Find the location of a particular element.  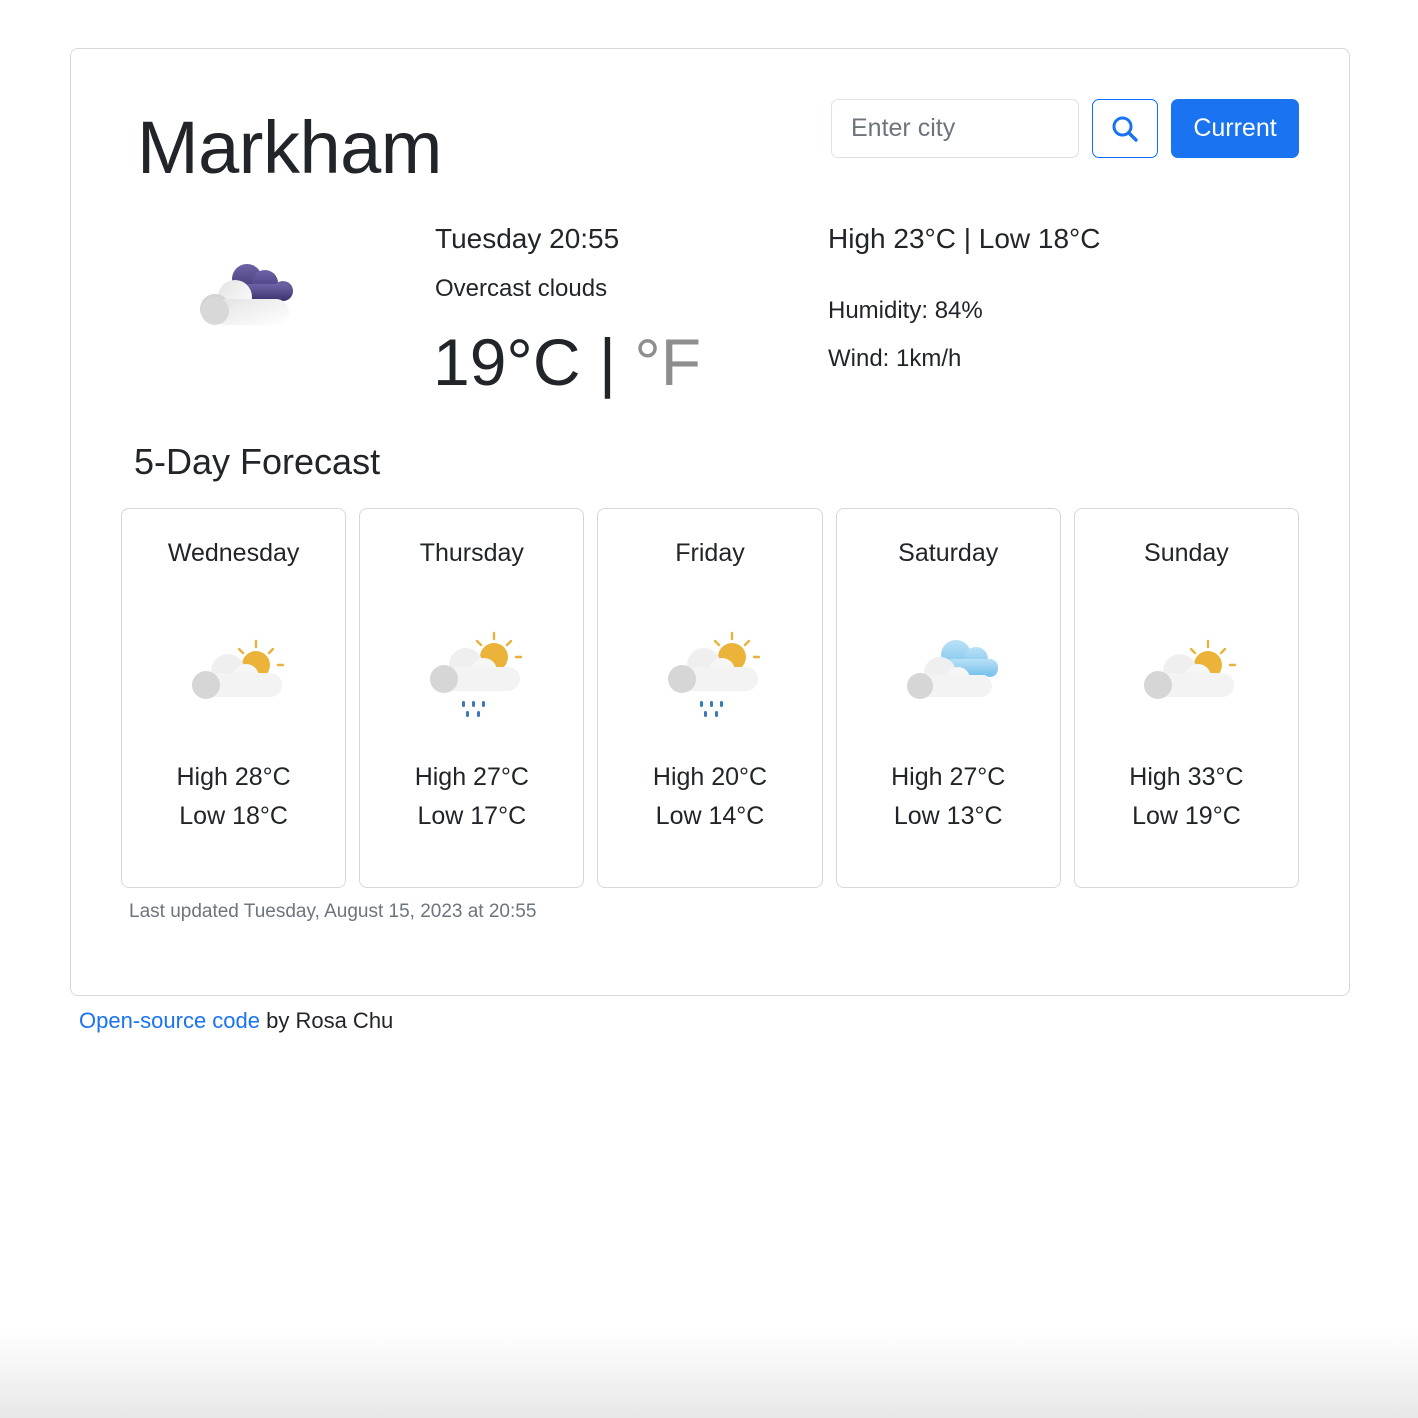

cloudy-icon is located at coordinates (948, 671).